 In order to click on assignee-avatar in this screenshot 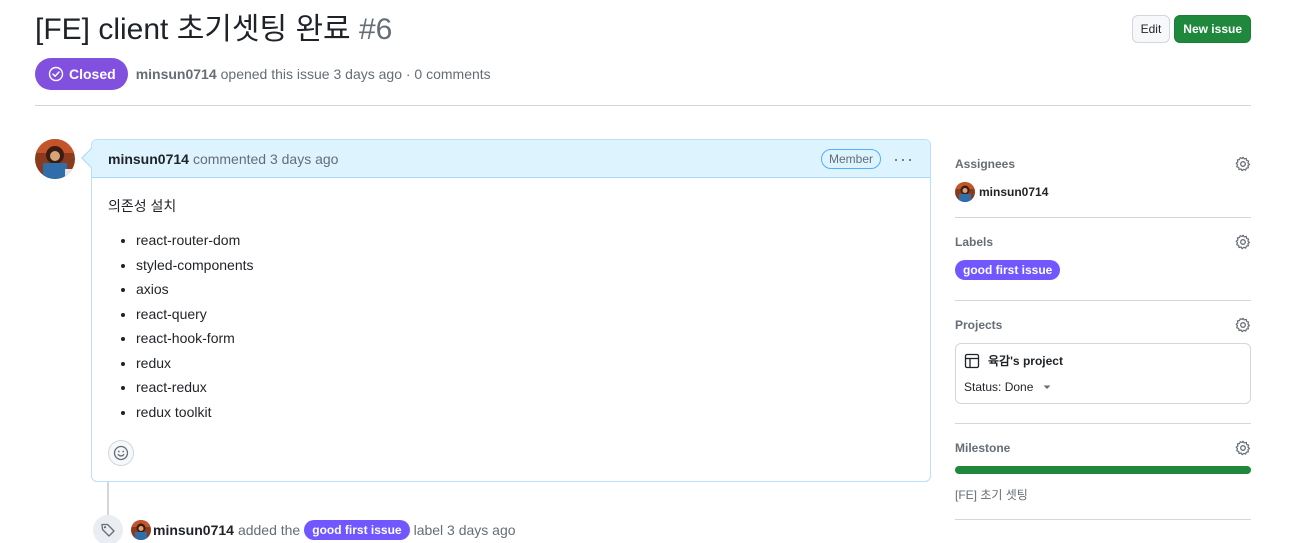, I will do `click(965, 192)`.